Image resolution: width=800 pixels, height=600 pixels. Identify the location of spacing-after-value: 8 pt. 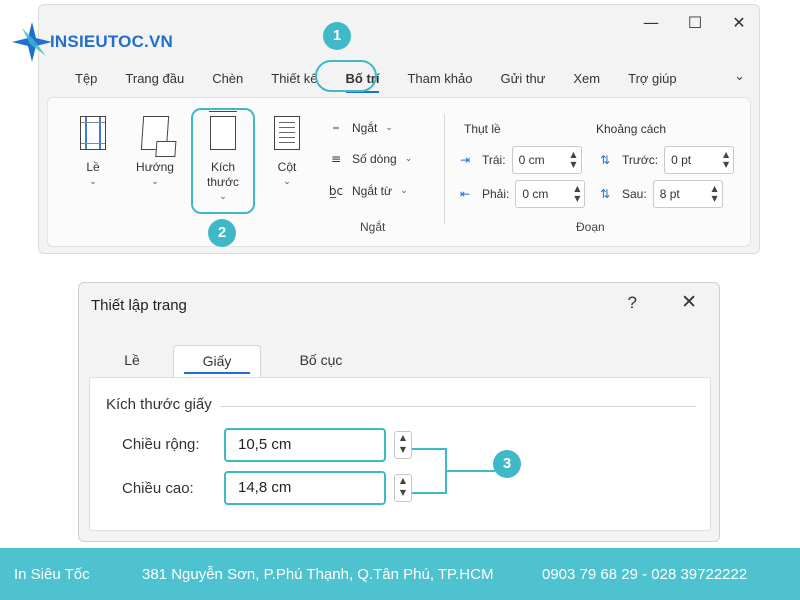
(669, 194).